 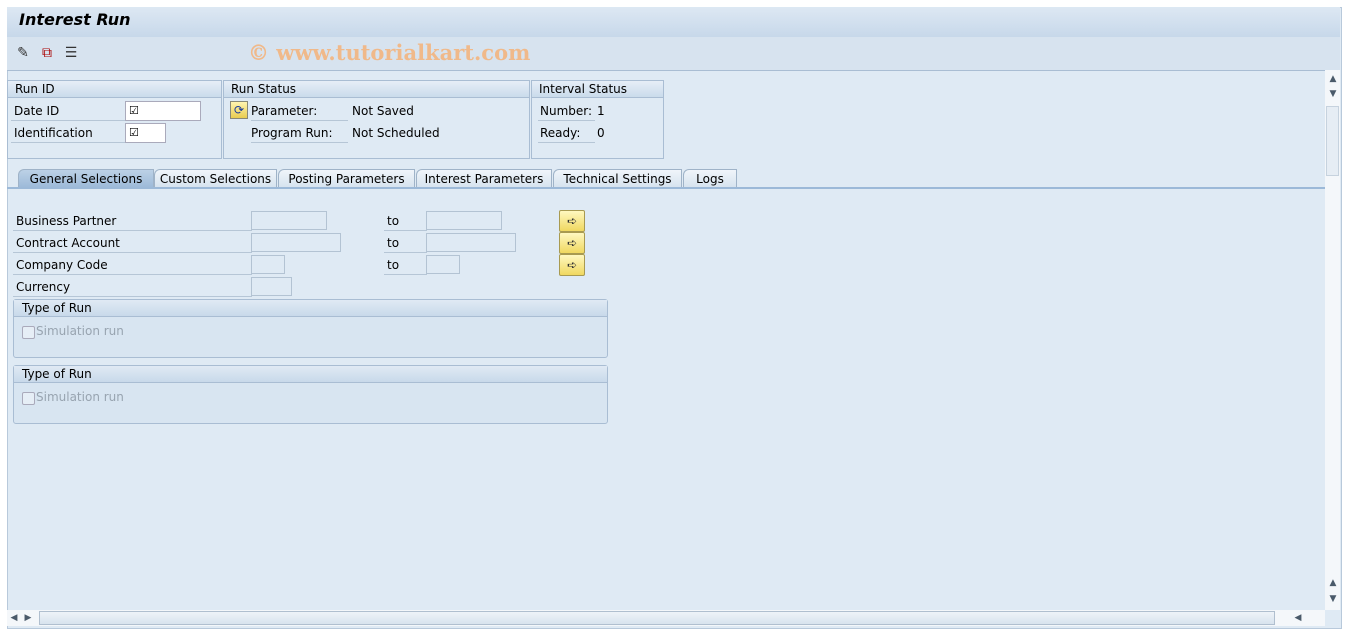 What do you see at coordinates (215, 178) in the screenshot?
I see `tab-custom-selections: Custom Selections` at bounding box center [215, 178].